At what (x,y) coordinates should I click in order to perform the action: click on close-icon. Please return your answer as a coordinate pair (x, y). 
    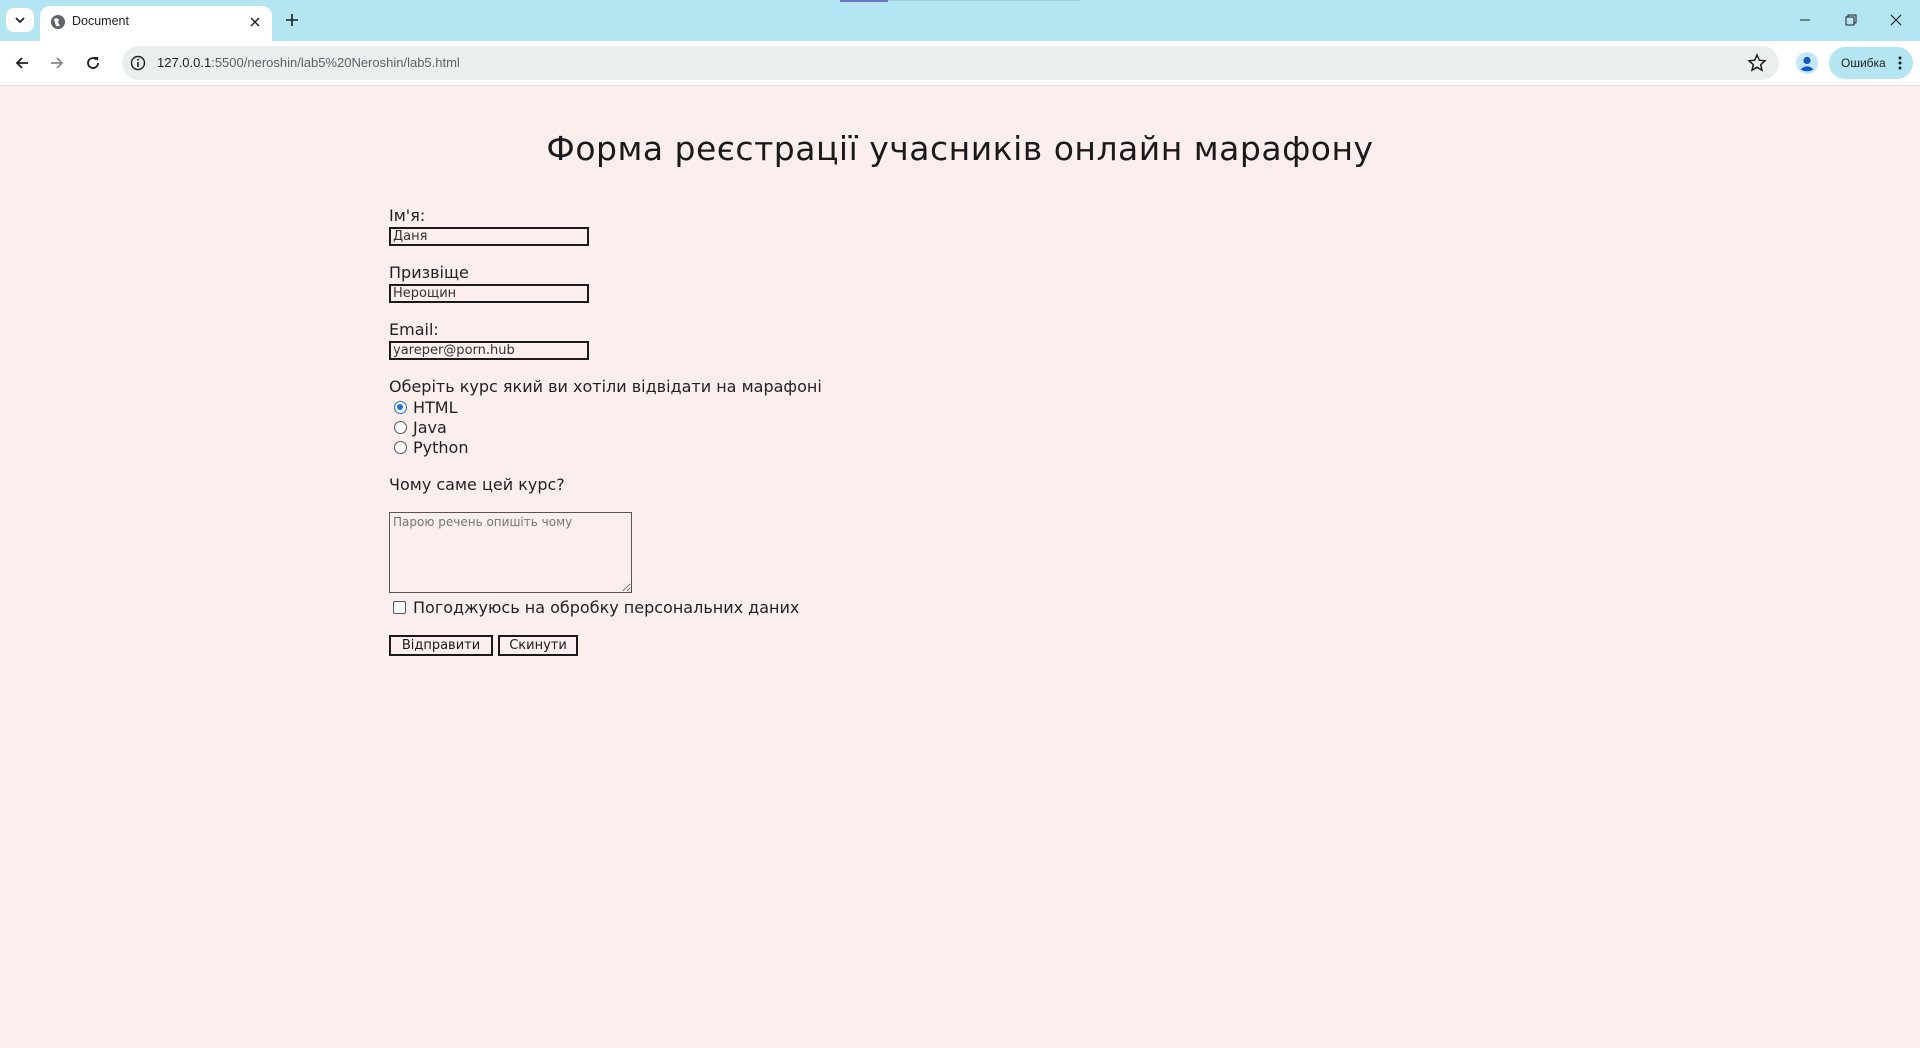
    Looking at the image, I should click on (255, 22).